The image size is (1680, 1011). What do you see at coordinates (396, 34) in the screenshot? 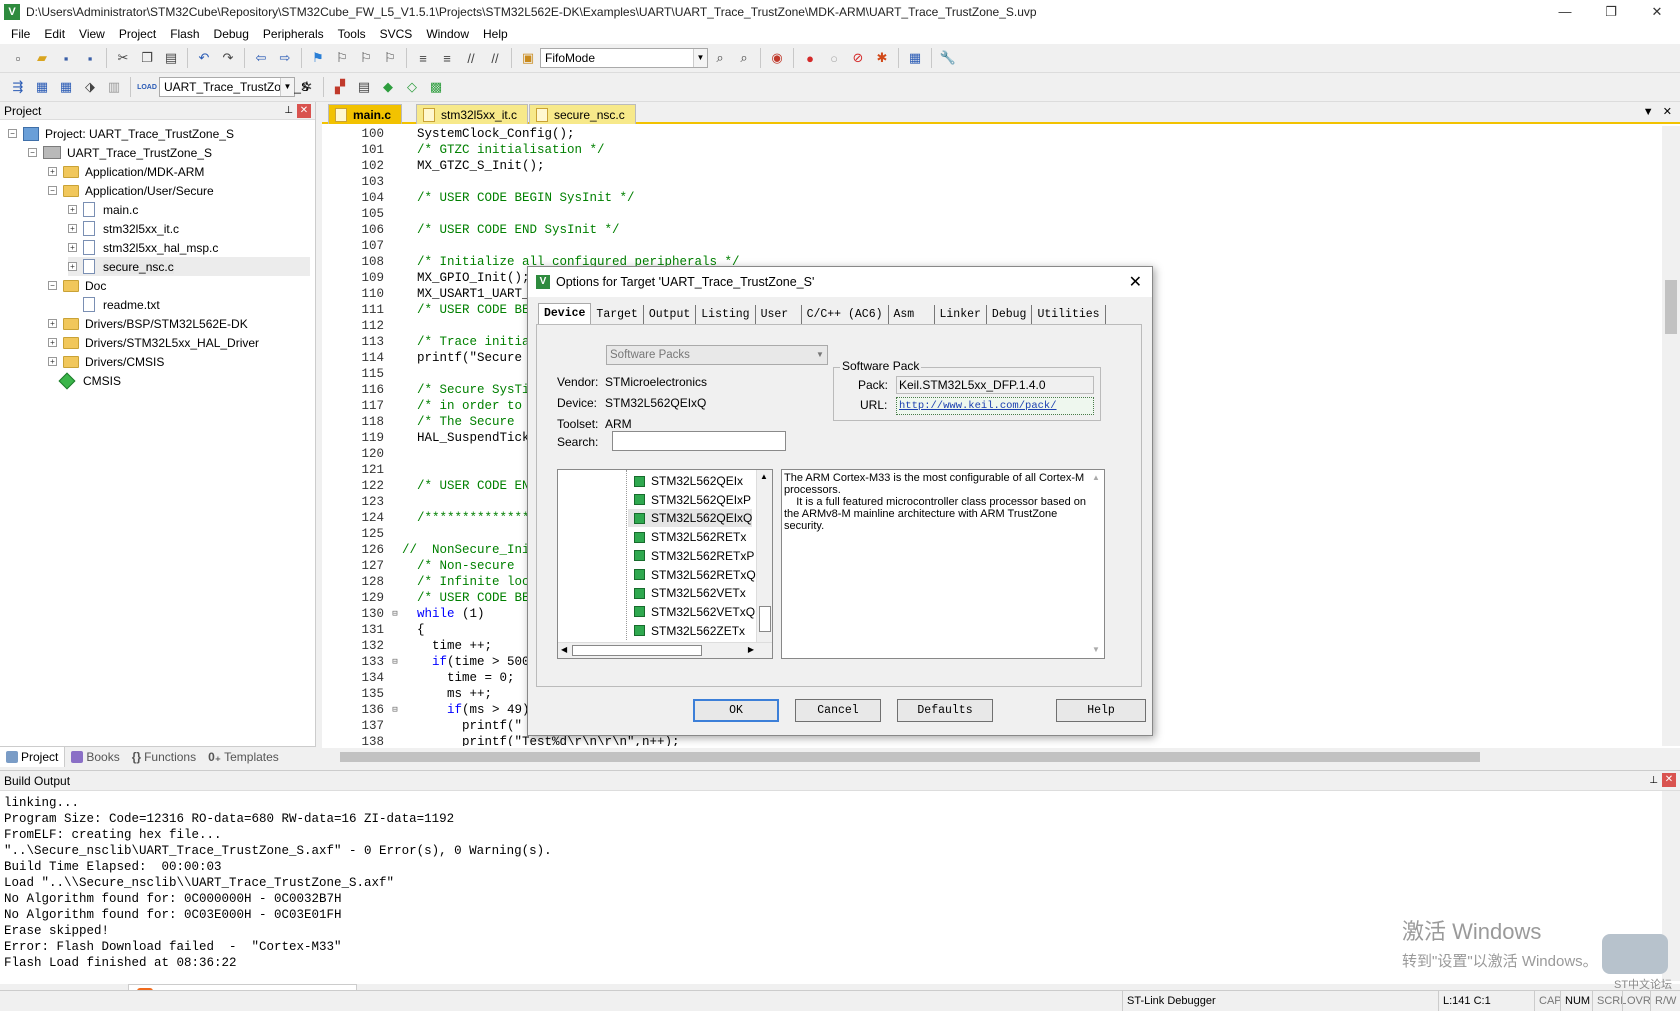
I see `menu-svcs: SVCS` at bounding box center [396, 34].